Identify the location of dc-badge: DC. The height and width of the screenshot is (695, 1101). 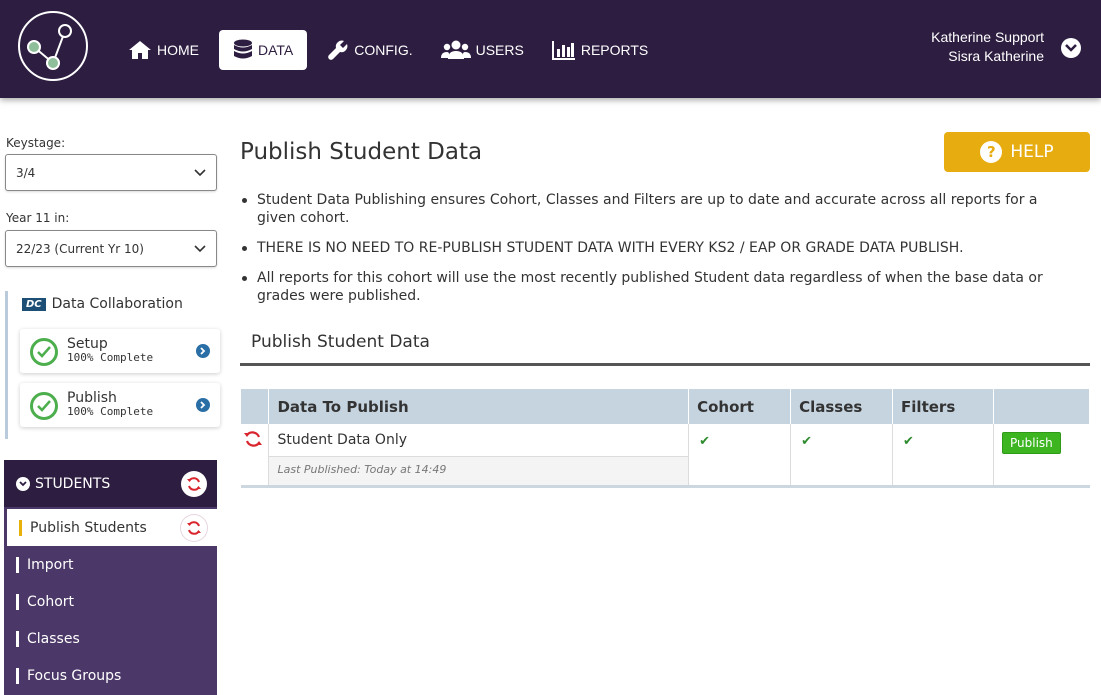
(34, 304).